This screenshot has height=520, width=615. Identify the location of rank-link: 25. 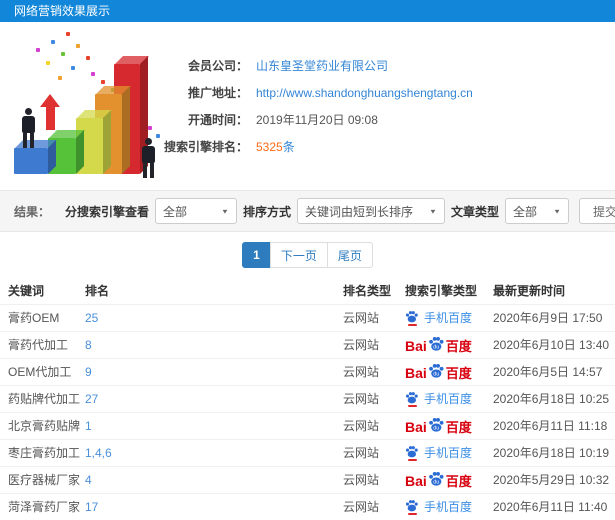
(91, 318).